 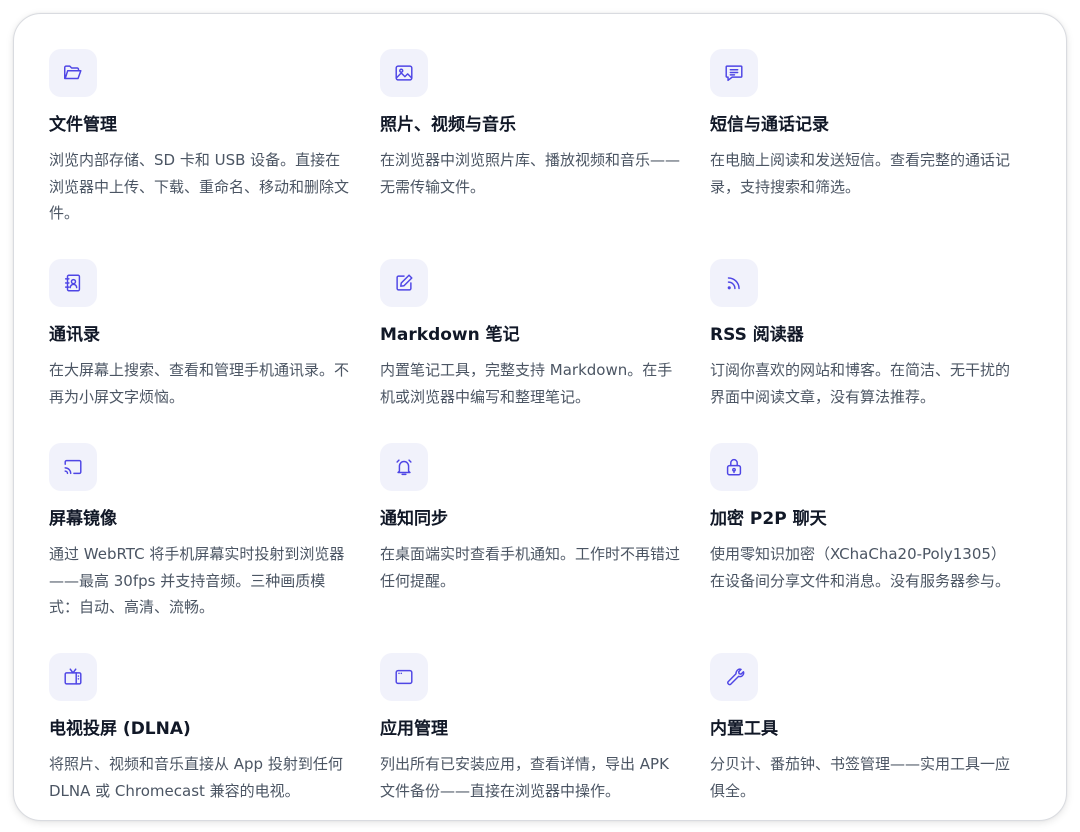 What do you see at coordinates (74, 335) in the screenshot?
I see `feature-title: 通讯录` at bounding box center [74, 335].